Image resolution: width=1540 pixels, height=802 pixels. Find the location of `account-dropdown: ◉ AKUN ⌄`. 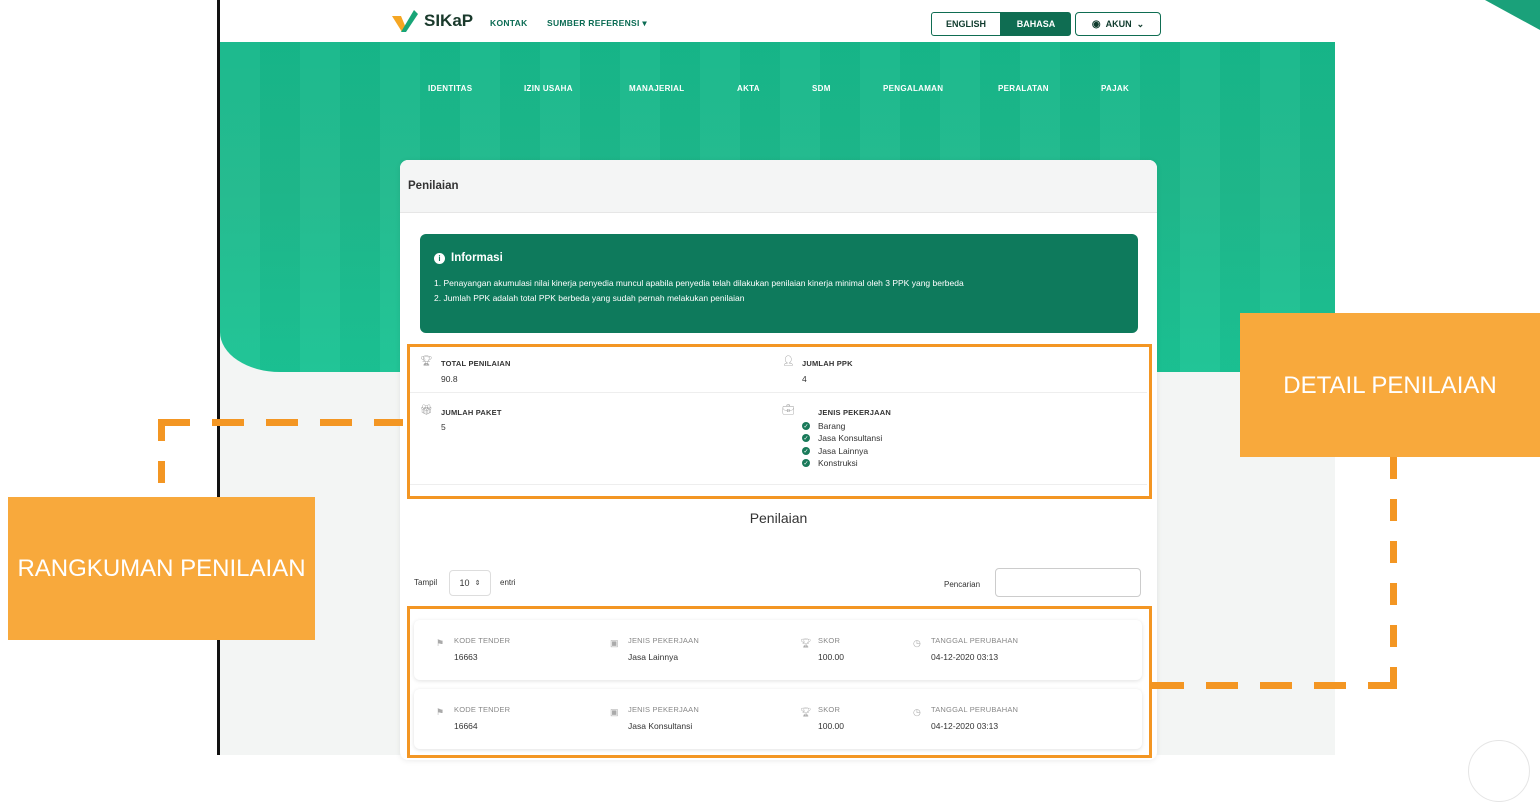

account-dropdown: ◉ AKUN ⌄ is located at coordinates (1118, 24).